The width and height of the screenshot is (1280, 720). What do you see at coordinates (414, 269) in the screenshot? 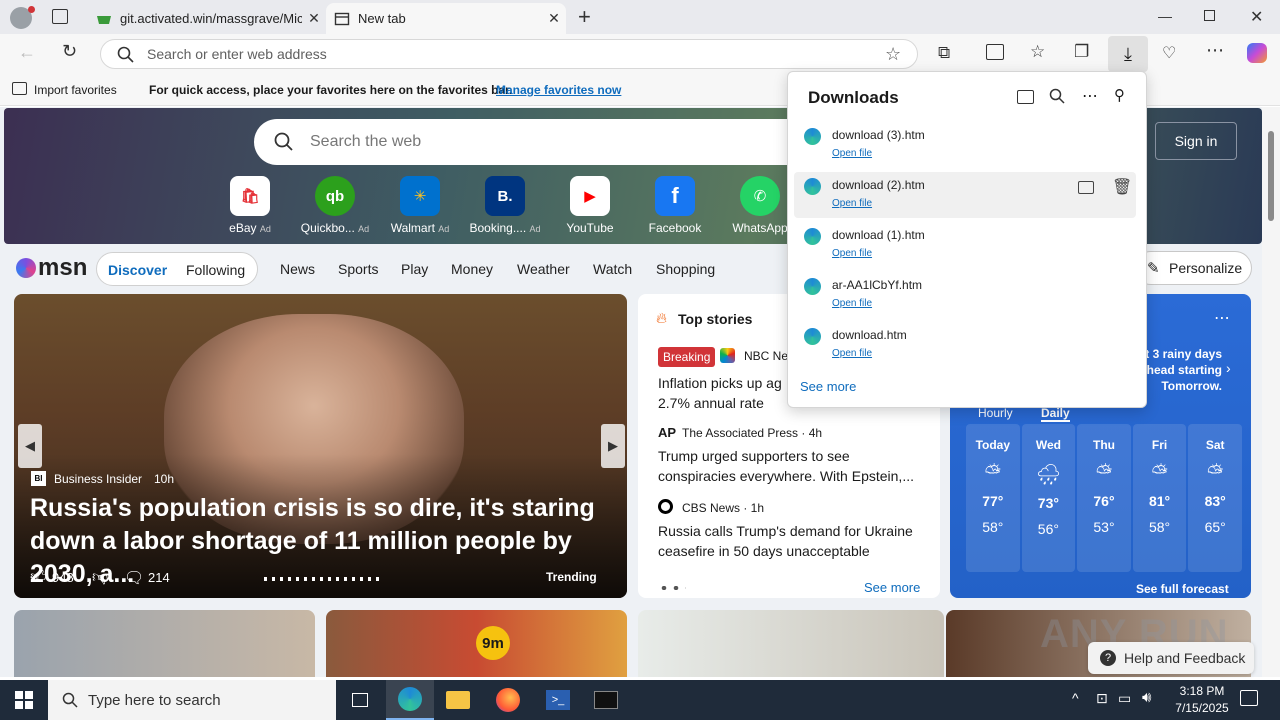
I see `nav-play: Play` at bounding box center [414, 269].